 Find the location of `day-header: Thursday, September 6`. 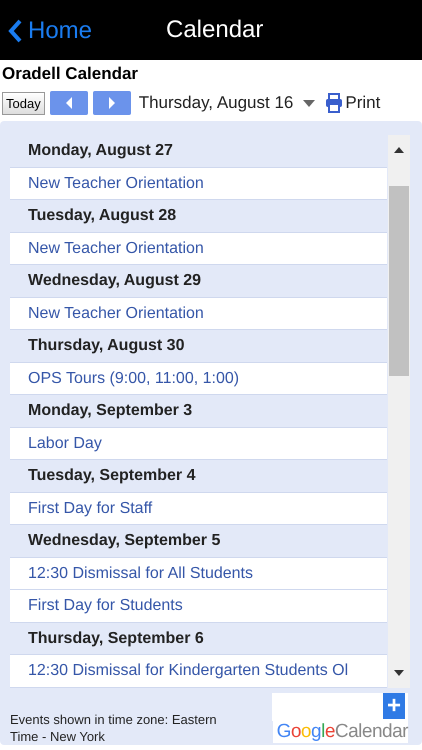

day-header: Thursday, September 6 is located at coordinates (198, 638).